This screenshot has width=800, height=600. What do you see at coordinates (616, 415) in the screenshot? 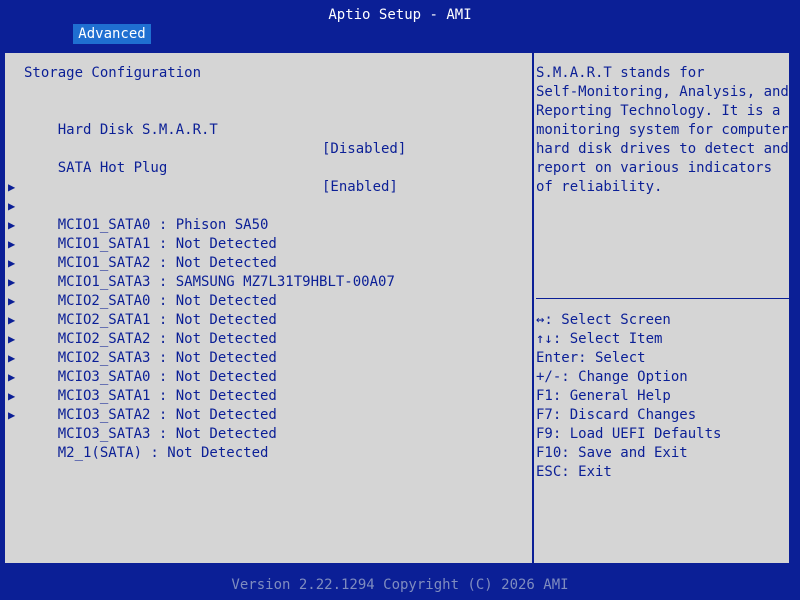
I see `key-hint: F7: Discard Changes` at bounding box center [616, 415].